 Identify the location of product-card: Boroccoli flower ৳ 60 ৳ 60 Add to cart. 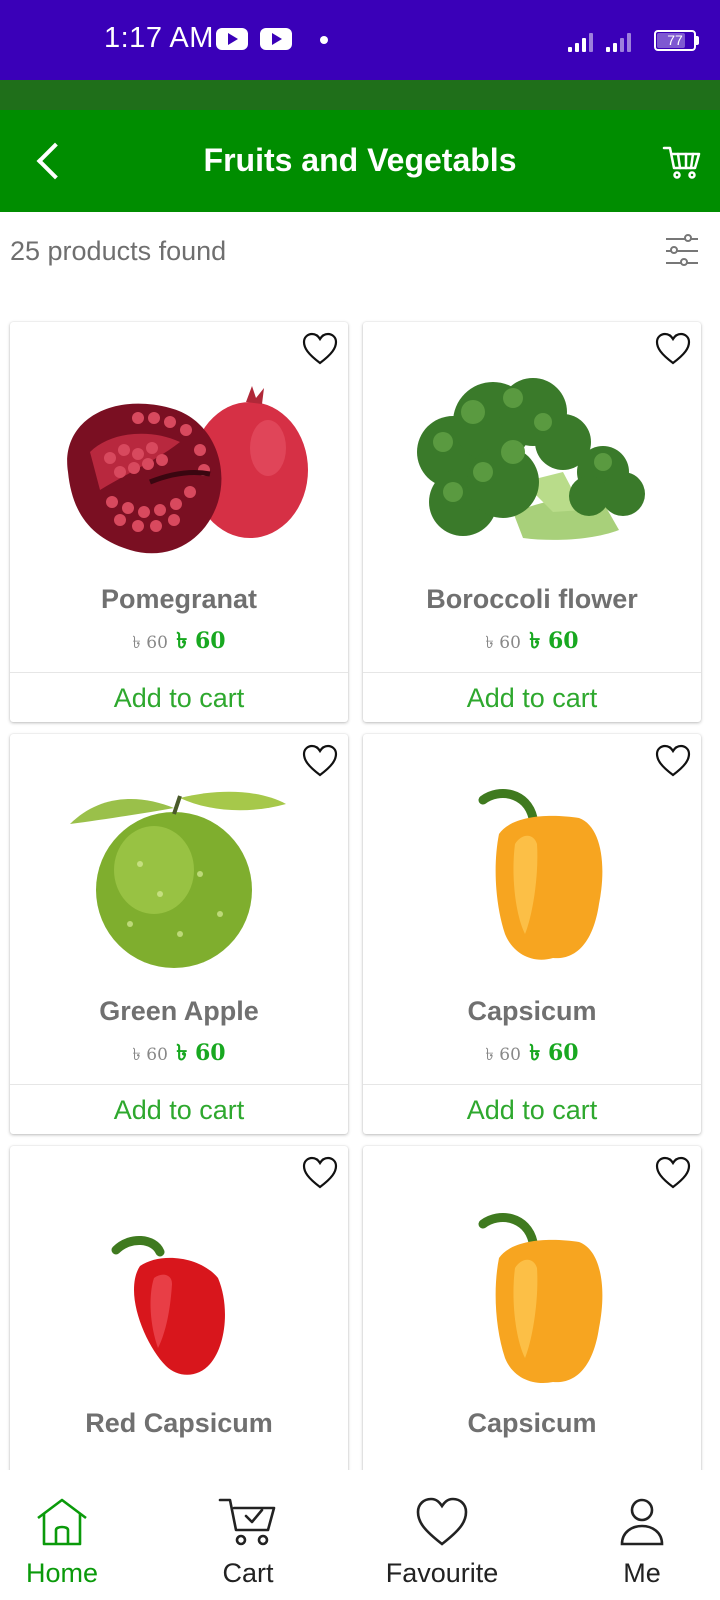
(532, 522).